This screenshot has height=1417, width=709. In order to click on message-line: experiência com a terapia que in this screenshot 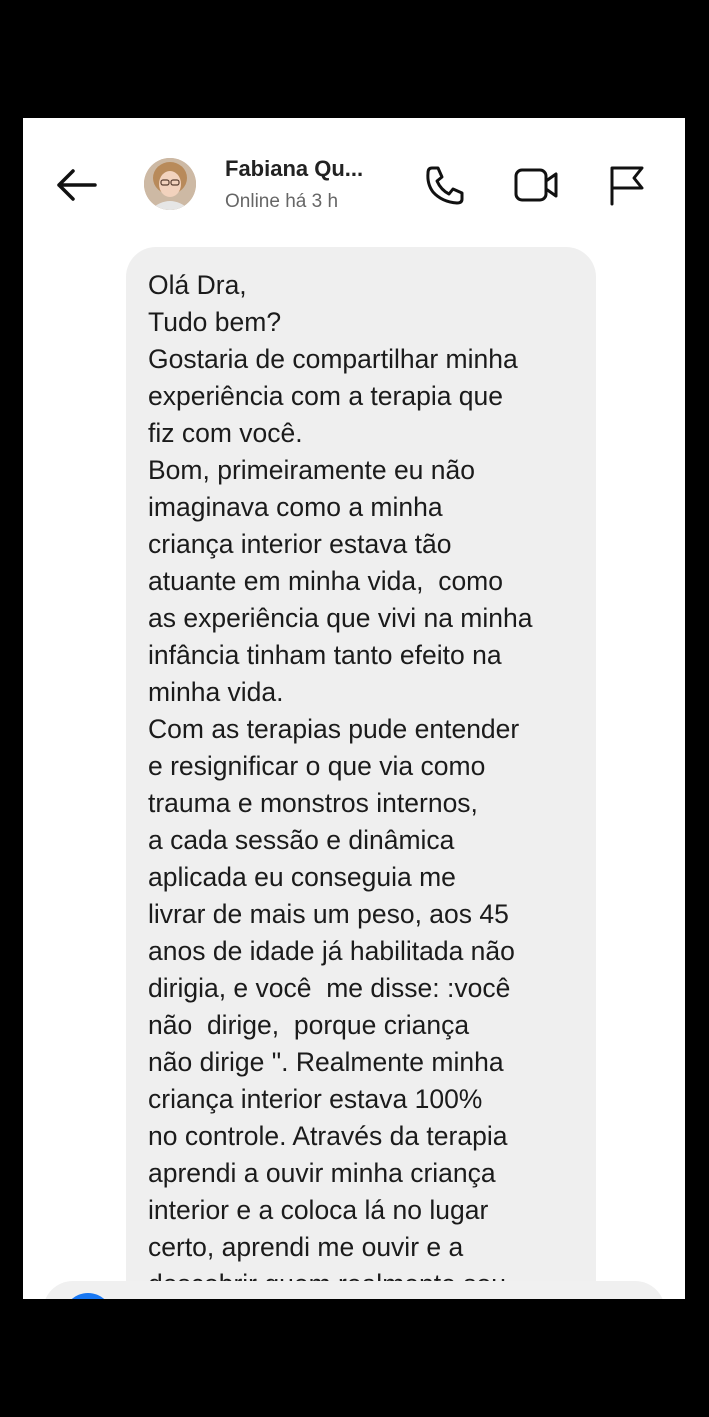, I will do `click(326, 396)`.